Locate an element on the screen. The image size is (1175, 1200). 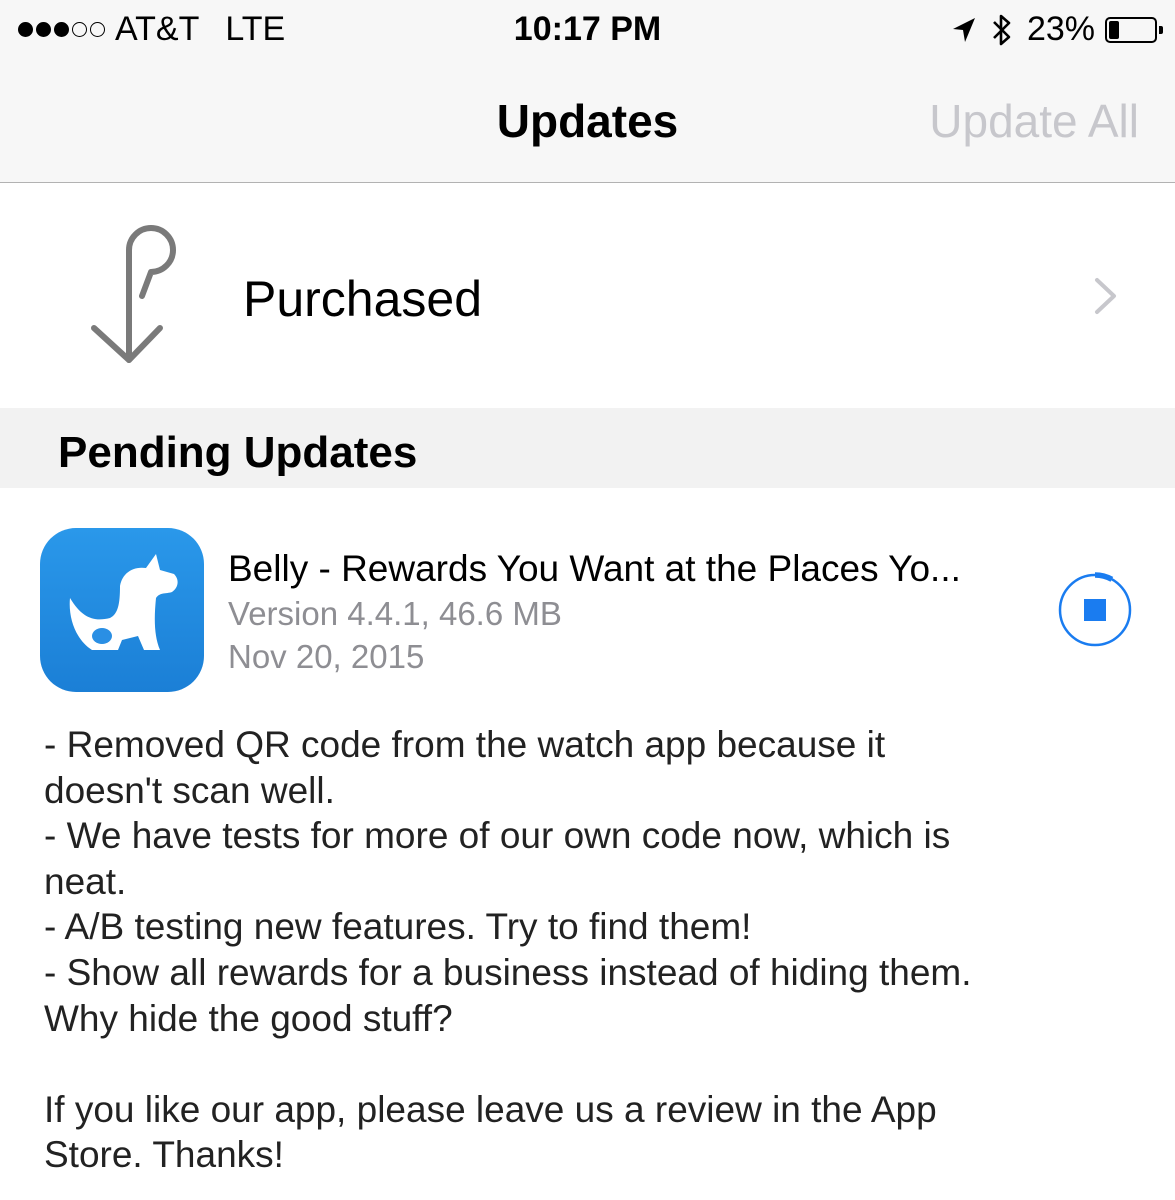
purchased-label: Purchased is located at coordinates (363, 299).